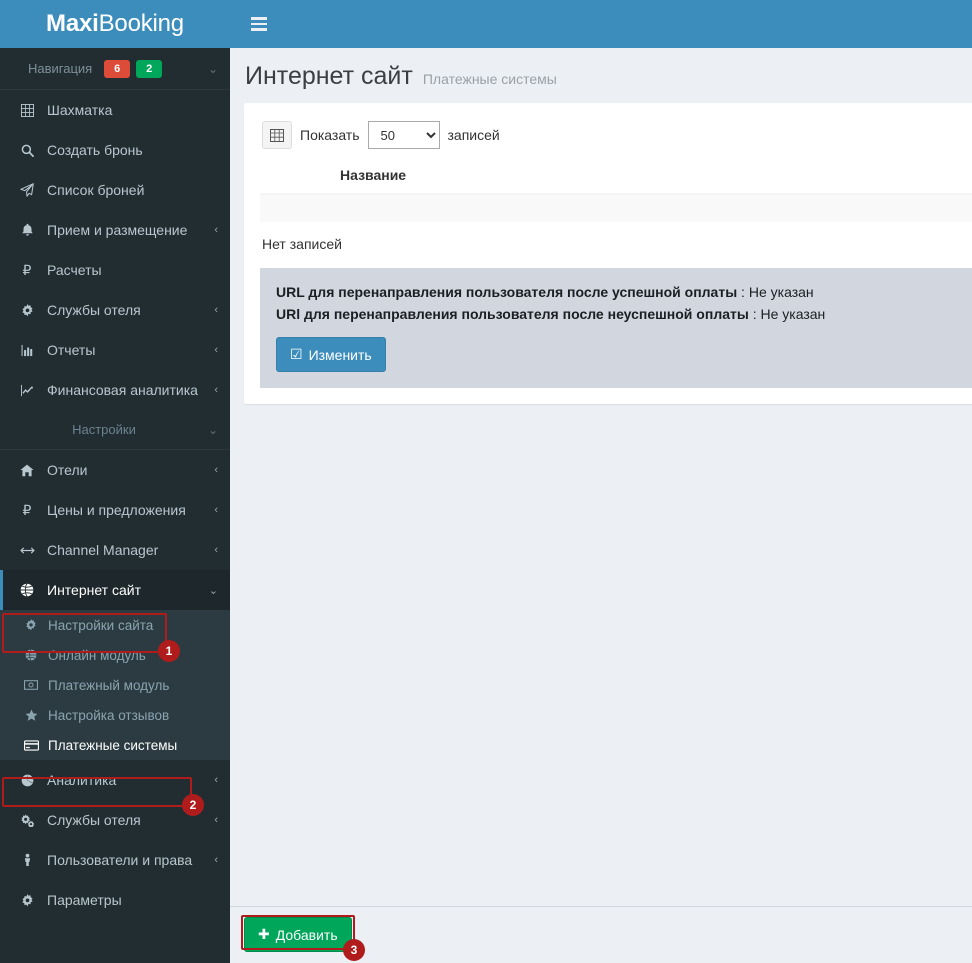 The width and height of the screenshot is (972, 963). I want to click on table-head: Название, so click(616, 178).